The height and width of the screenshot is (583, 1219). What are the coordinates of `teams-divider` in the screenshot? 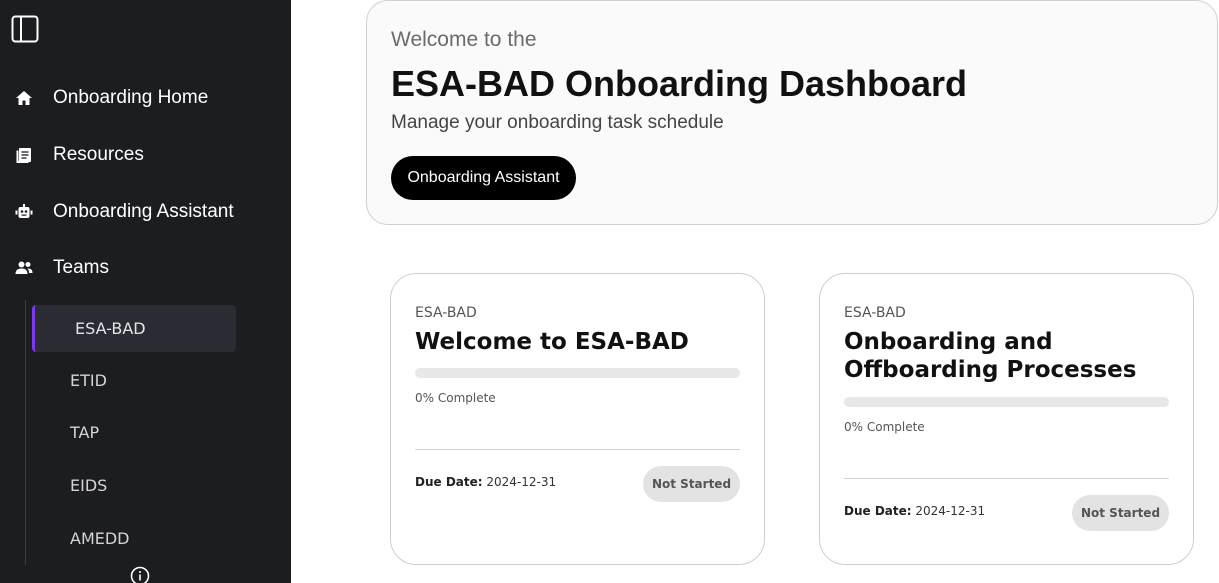 It's located at (25, 432).